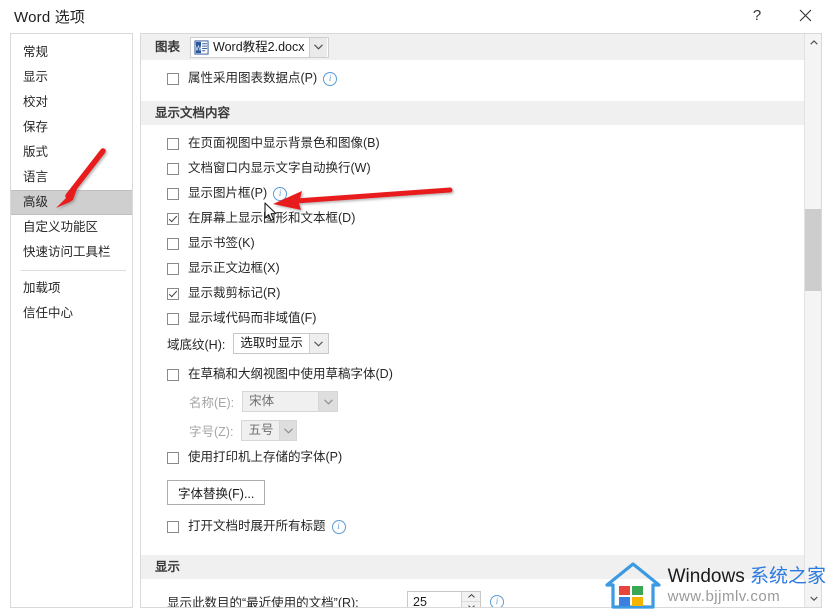 Image resolution: width=832 pixels, height=615 pixels. What do you see at coordinates (234, 268) in the screenshot?
I see `checkbox-label-show-text-boundaries: 显示正文边框(X)` at bounding box center [234, 268].